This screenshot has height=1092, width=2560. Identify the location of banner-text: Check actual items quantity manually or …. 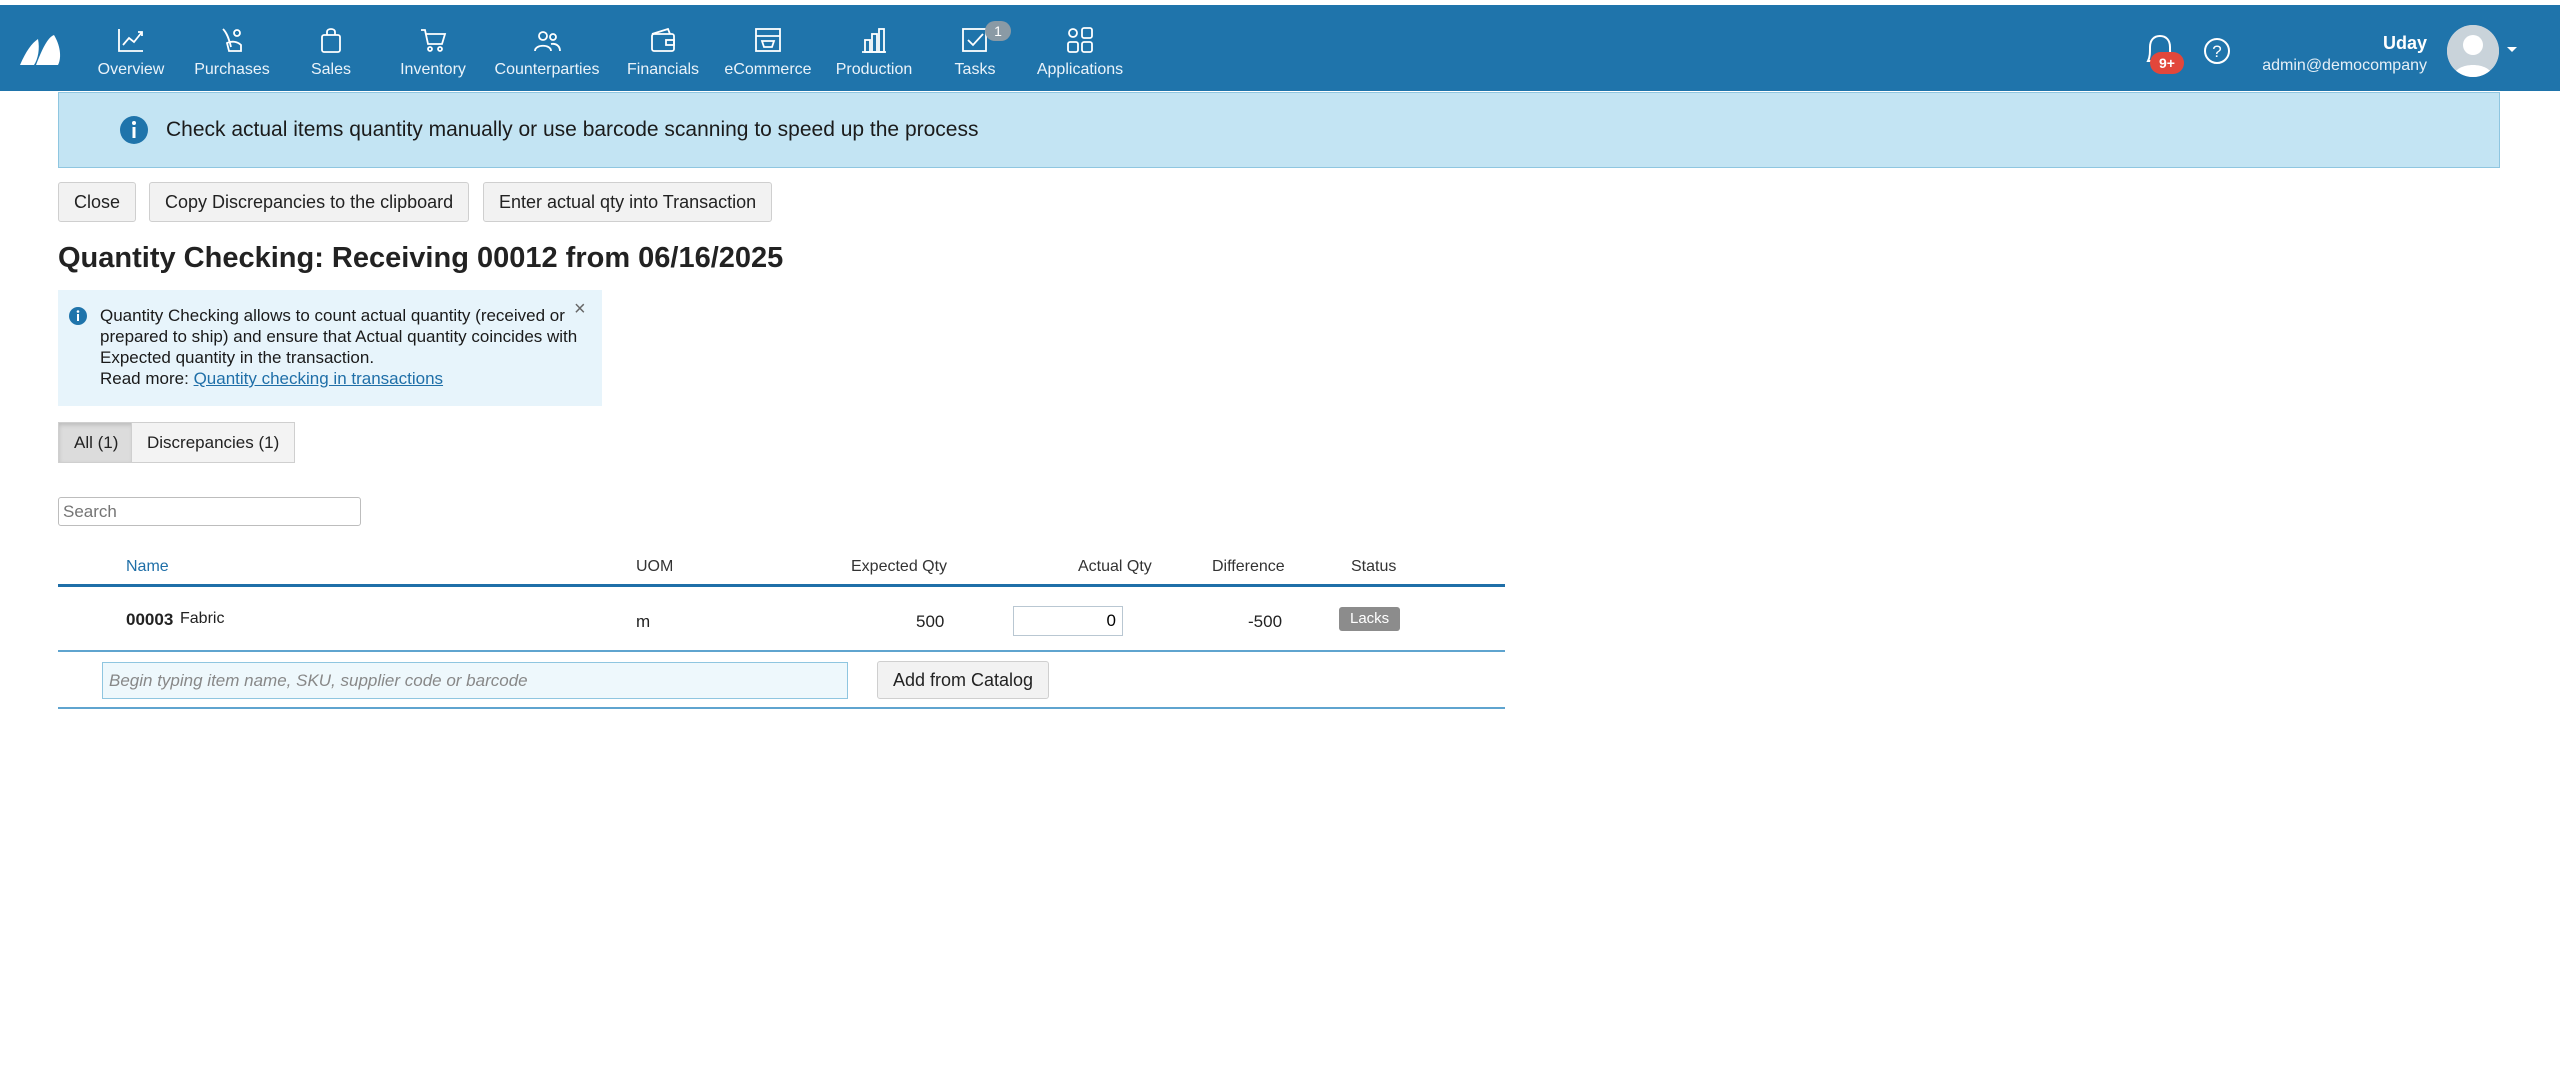
(572, 129).